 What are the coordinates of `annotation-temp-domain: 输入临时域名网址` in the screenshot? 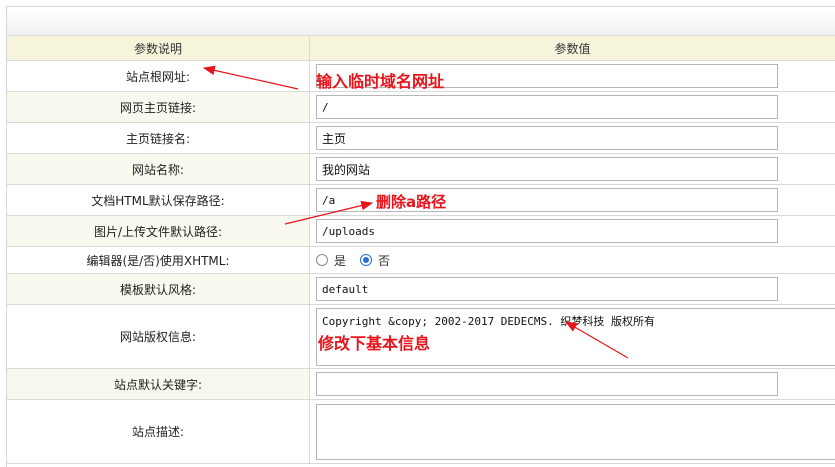 It's located at (380, 80).